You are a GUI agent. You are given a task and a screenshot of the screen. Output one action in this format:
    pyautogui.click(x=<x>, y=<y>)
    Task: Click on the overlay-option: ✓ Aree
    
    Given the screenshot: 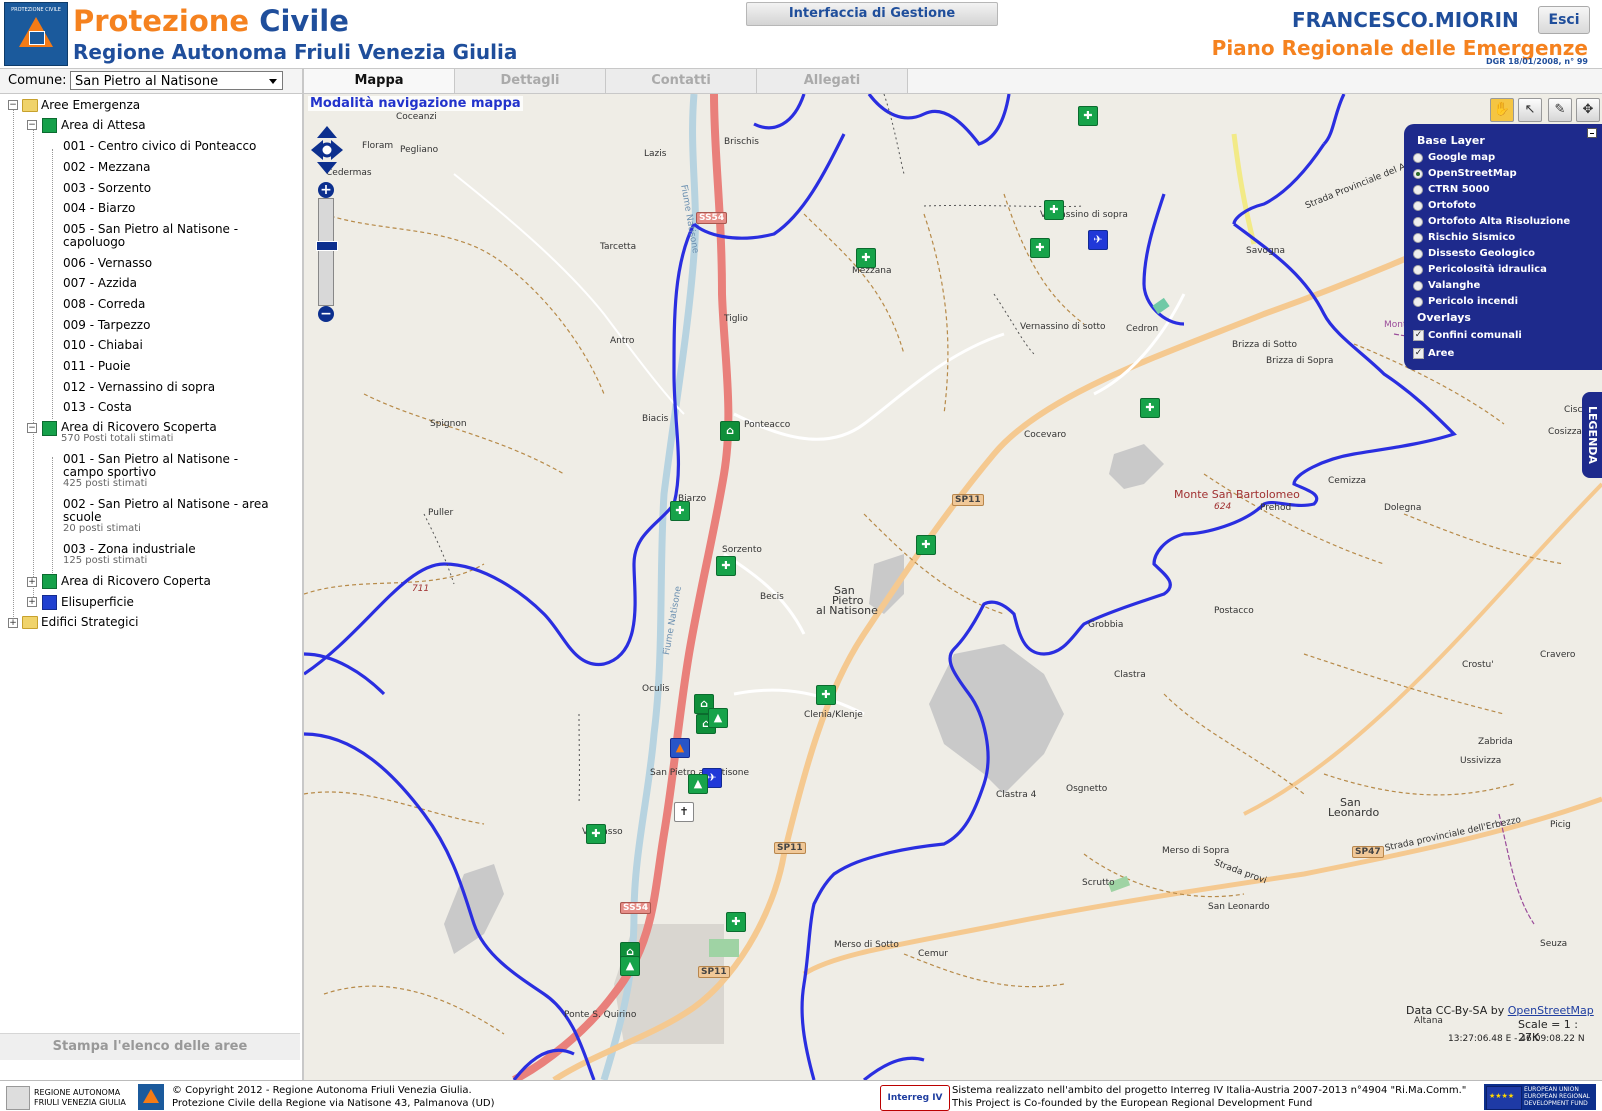 What is the action you would take?
    pyautogui.click(x=1433, y=353)
    